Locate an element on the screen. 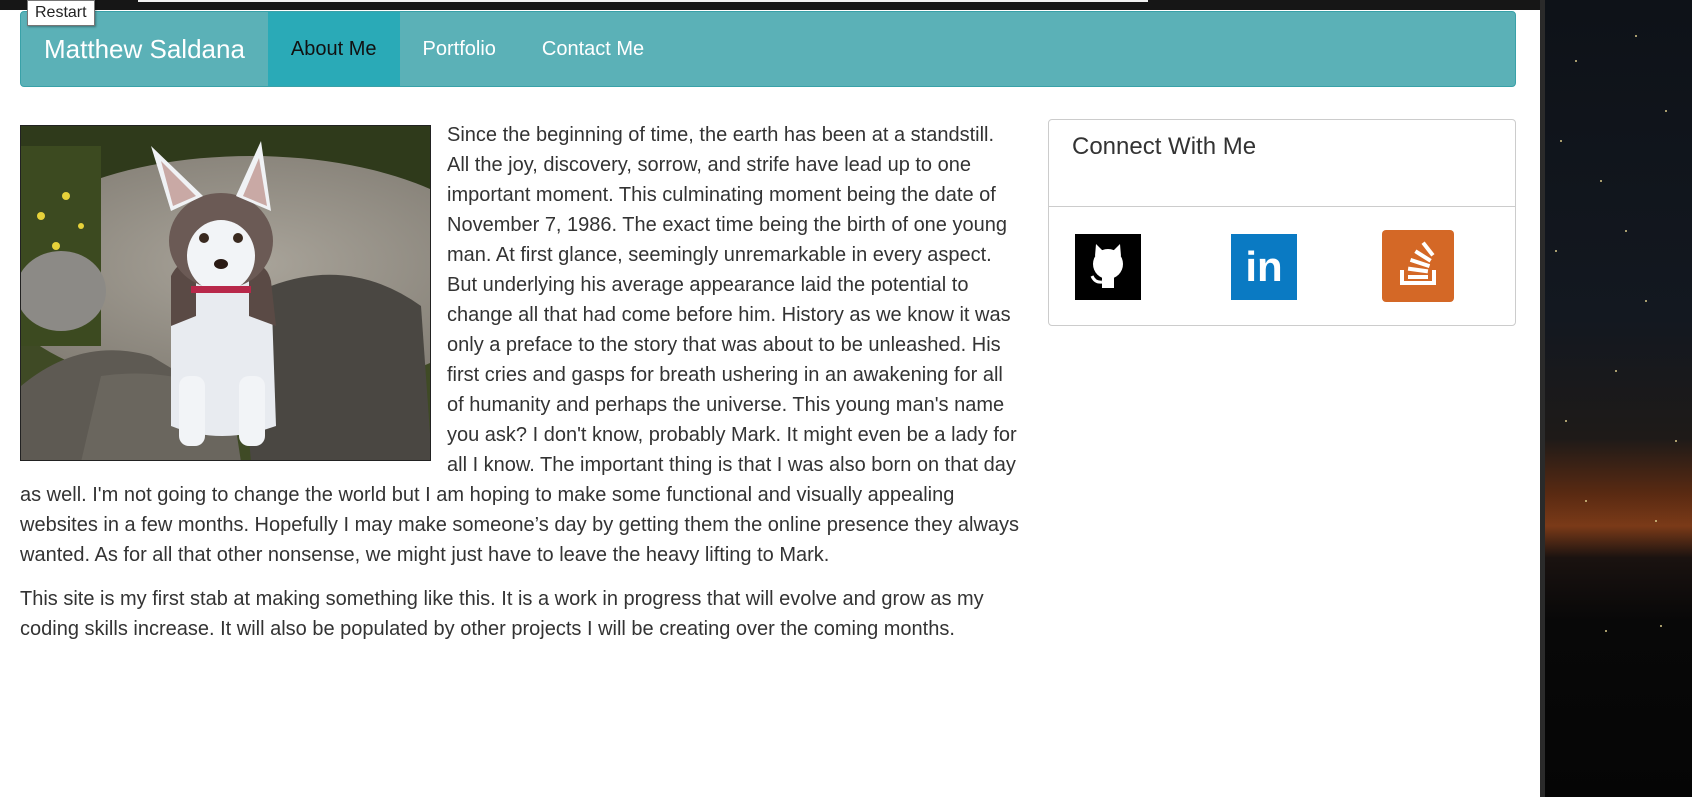  linkedin-icon: in is located at coordinates (1264, 266).